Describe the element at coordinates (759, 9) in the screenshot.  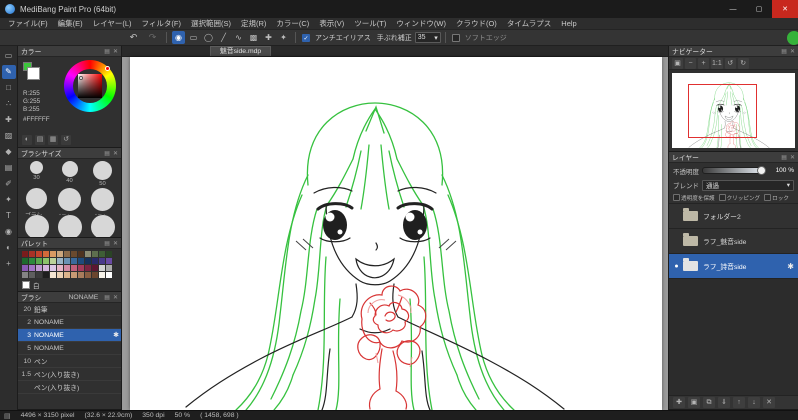
I see `maximize-button: ▢` at that location.